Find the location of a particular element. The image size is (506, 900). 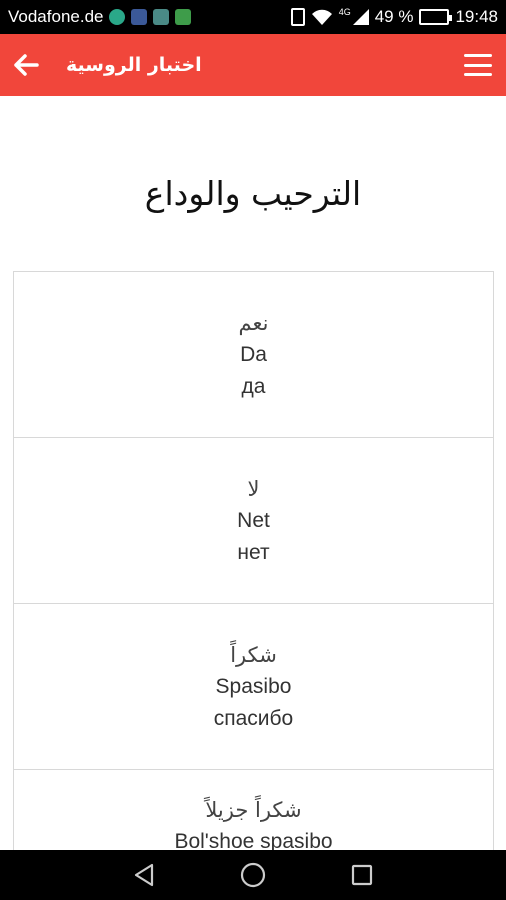

app-bar: اختبار الروسية is located at coordinates (253, 65).